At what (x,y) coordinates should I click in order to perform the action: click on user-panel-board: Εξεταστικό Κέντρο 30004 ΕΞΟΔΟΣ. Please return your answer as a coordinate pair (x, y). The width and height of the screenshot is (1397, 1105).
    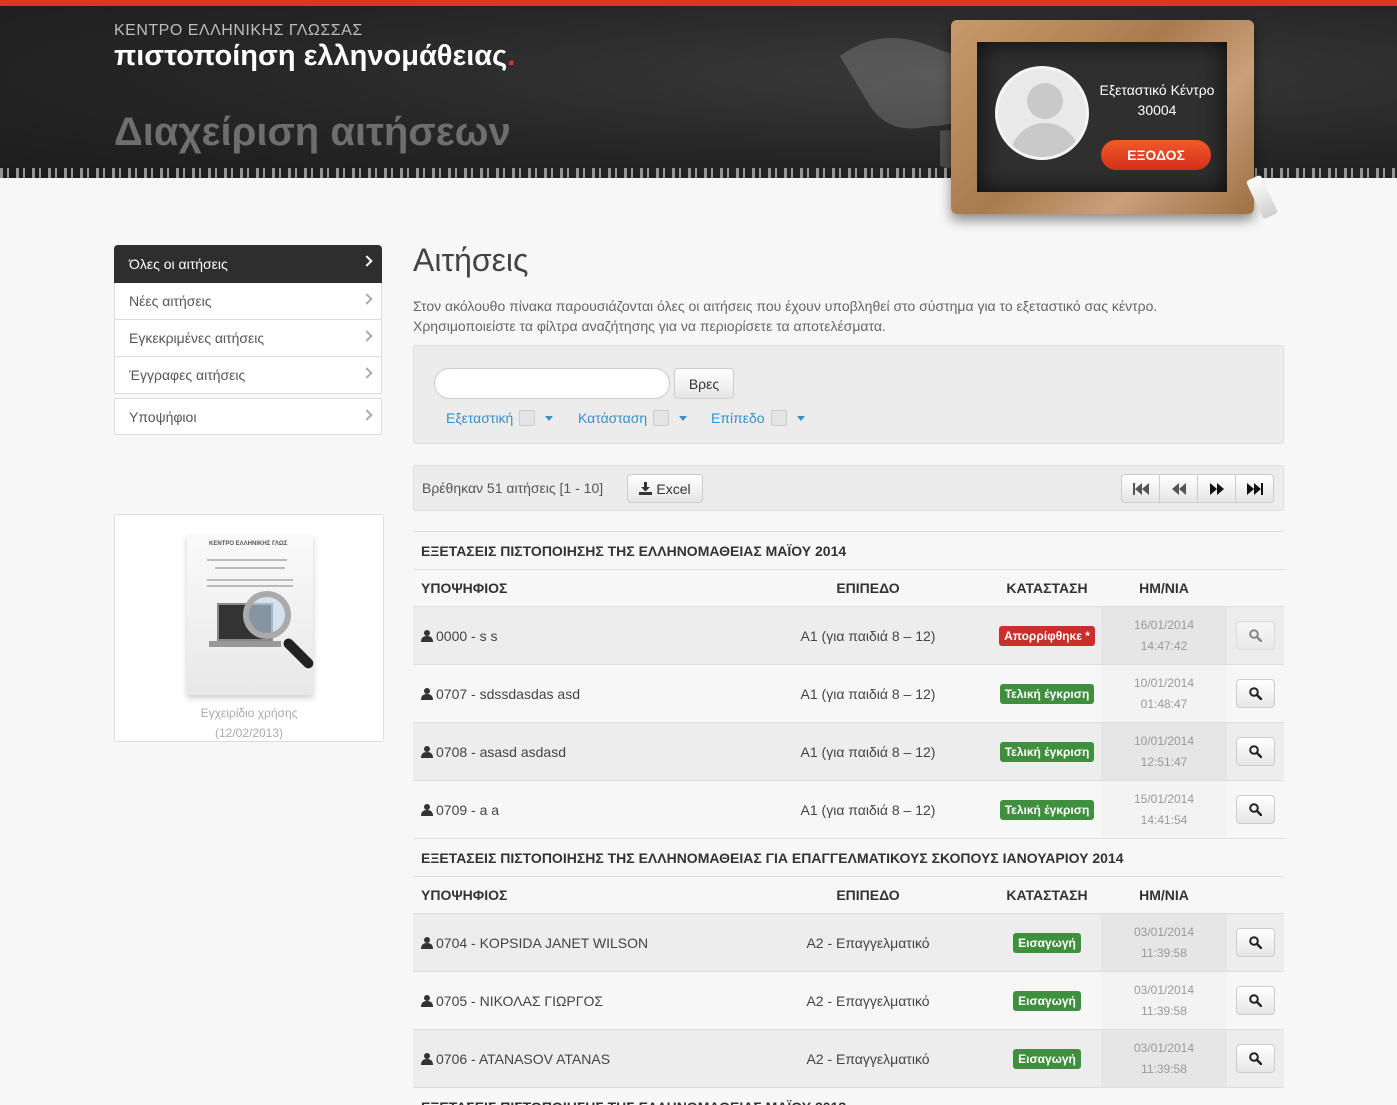
    Looking at the image, I should click on (1102, 117).